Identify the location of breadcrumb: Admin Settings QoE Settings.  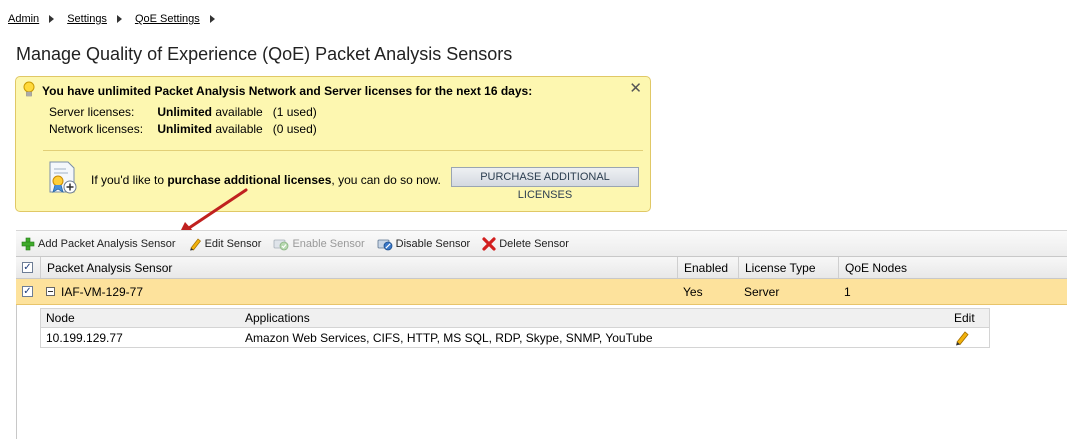
(118, 19).